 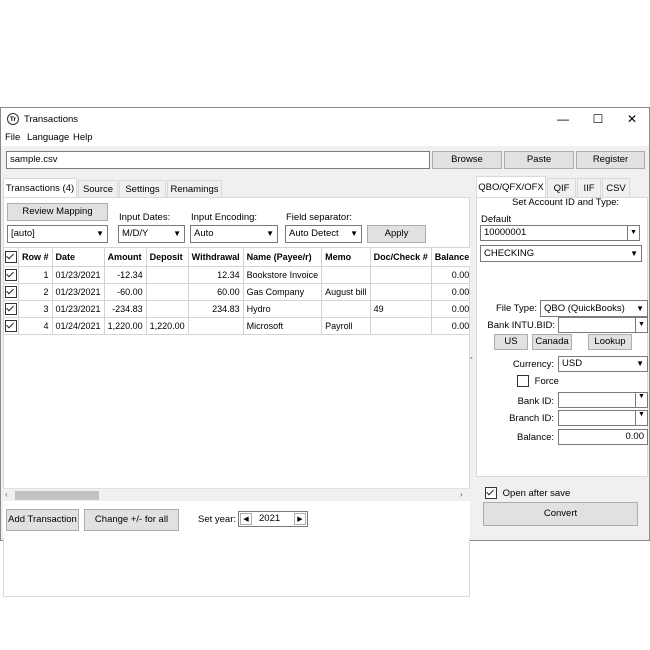 I want to click on browse-button: Browse, so click(x=467, y=160).